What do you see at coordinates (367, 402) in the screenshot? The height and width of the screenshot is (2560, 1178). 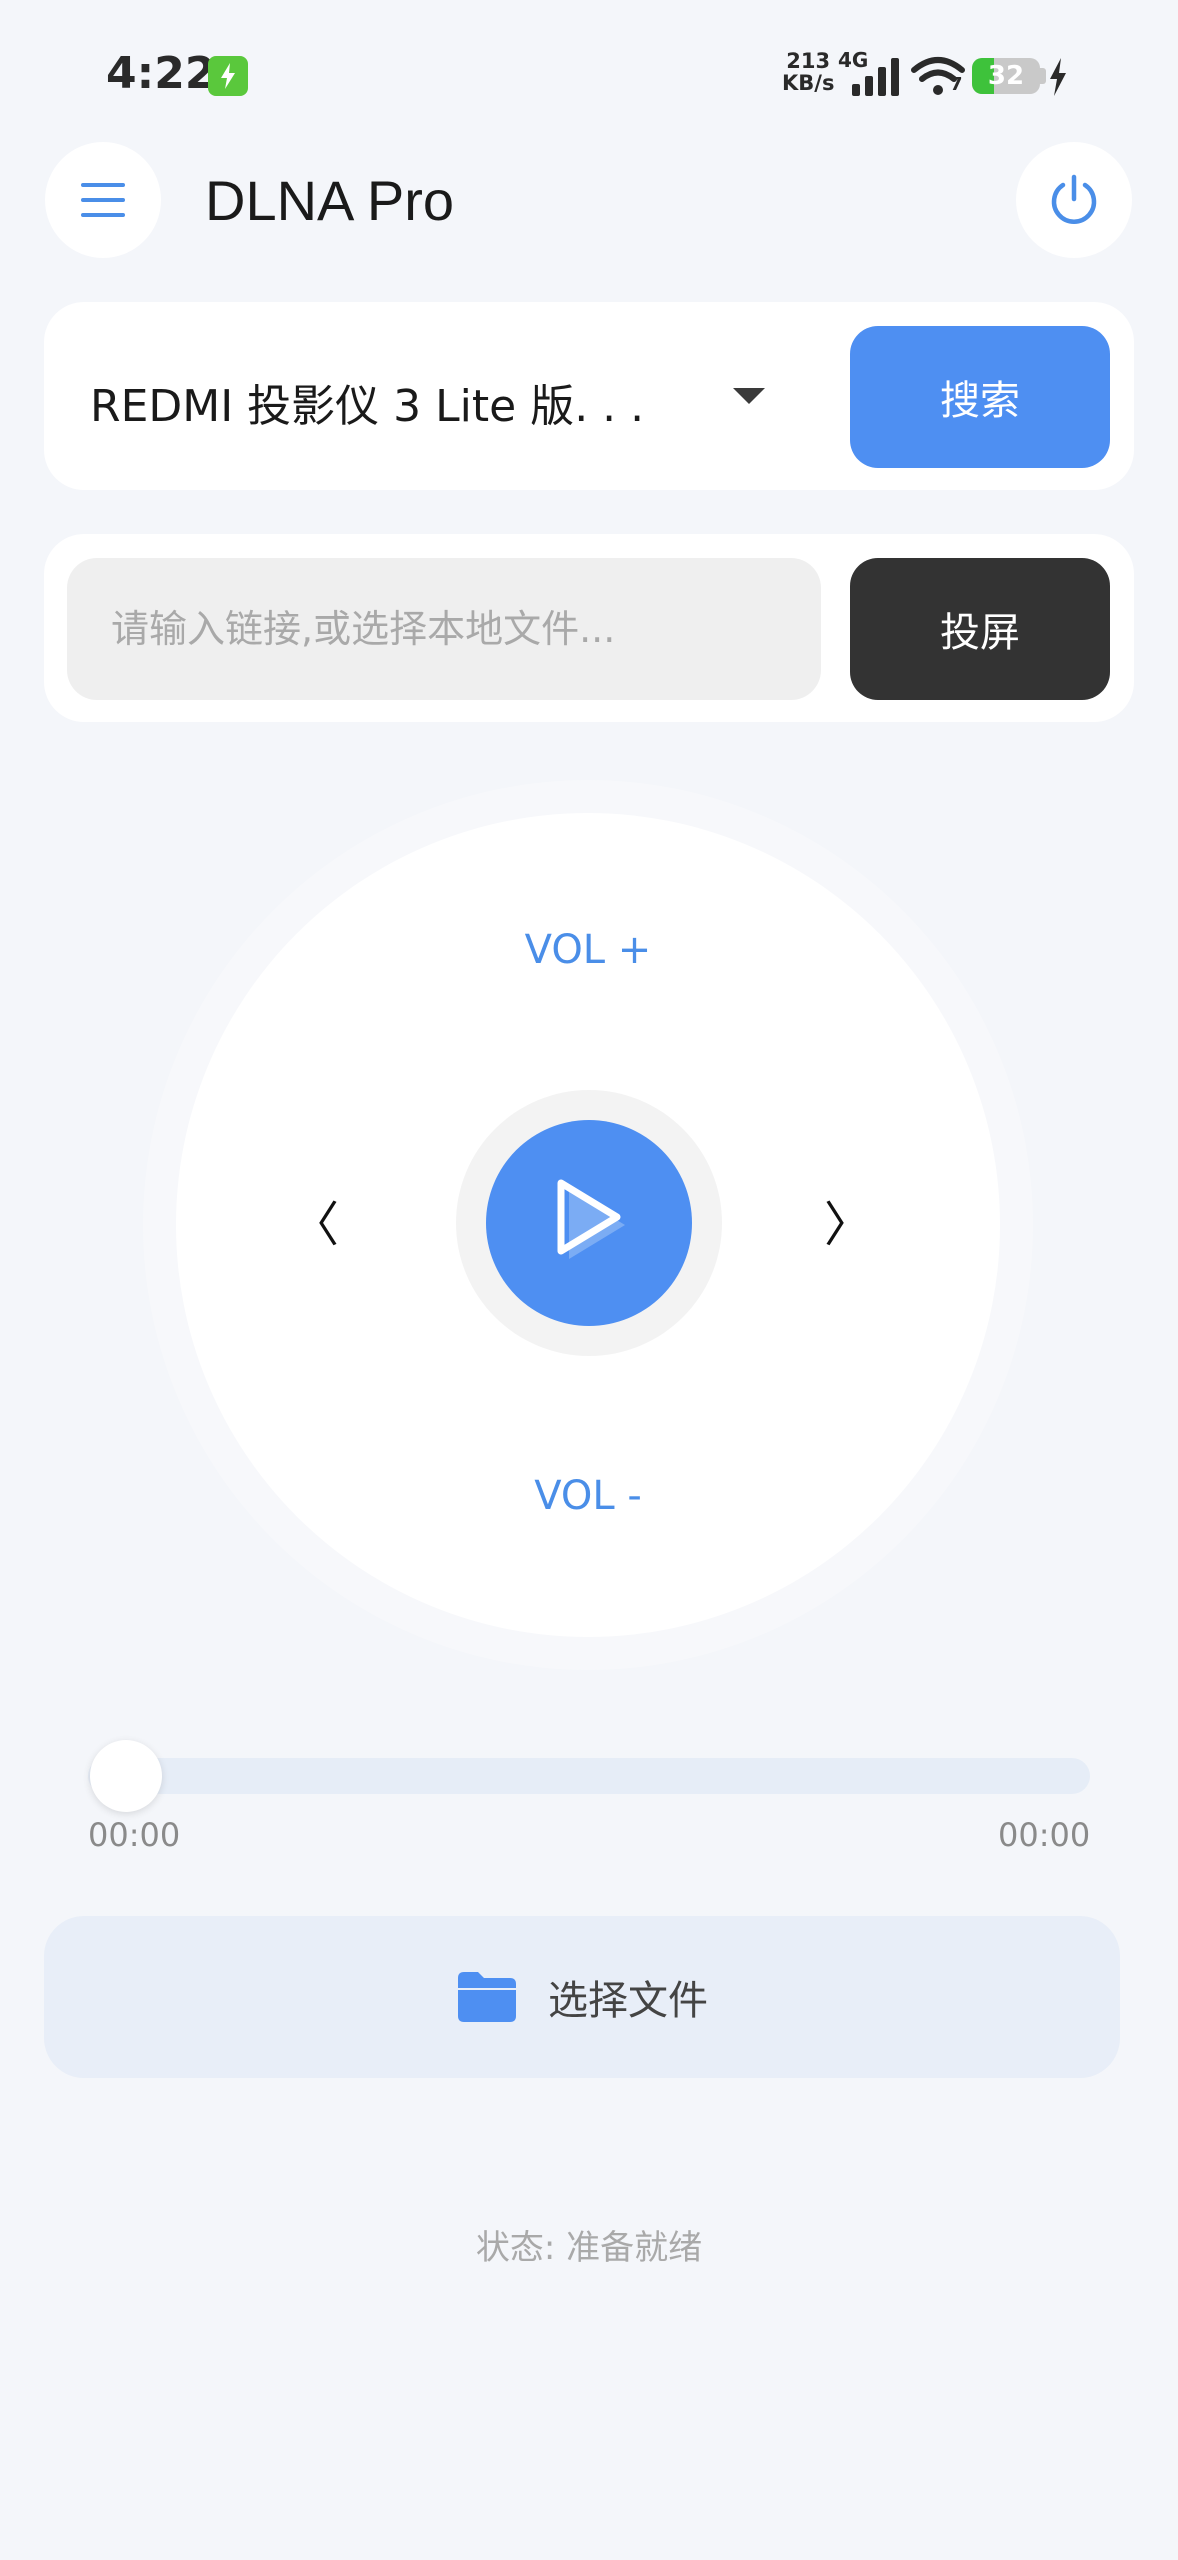 I see `device-select: REDMI 投影仪 3 Lite 版. . .` at bounding box center [367, 402].